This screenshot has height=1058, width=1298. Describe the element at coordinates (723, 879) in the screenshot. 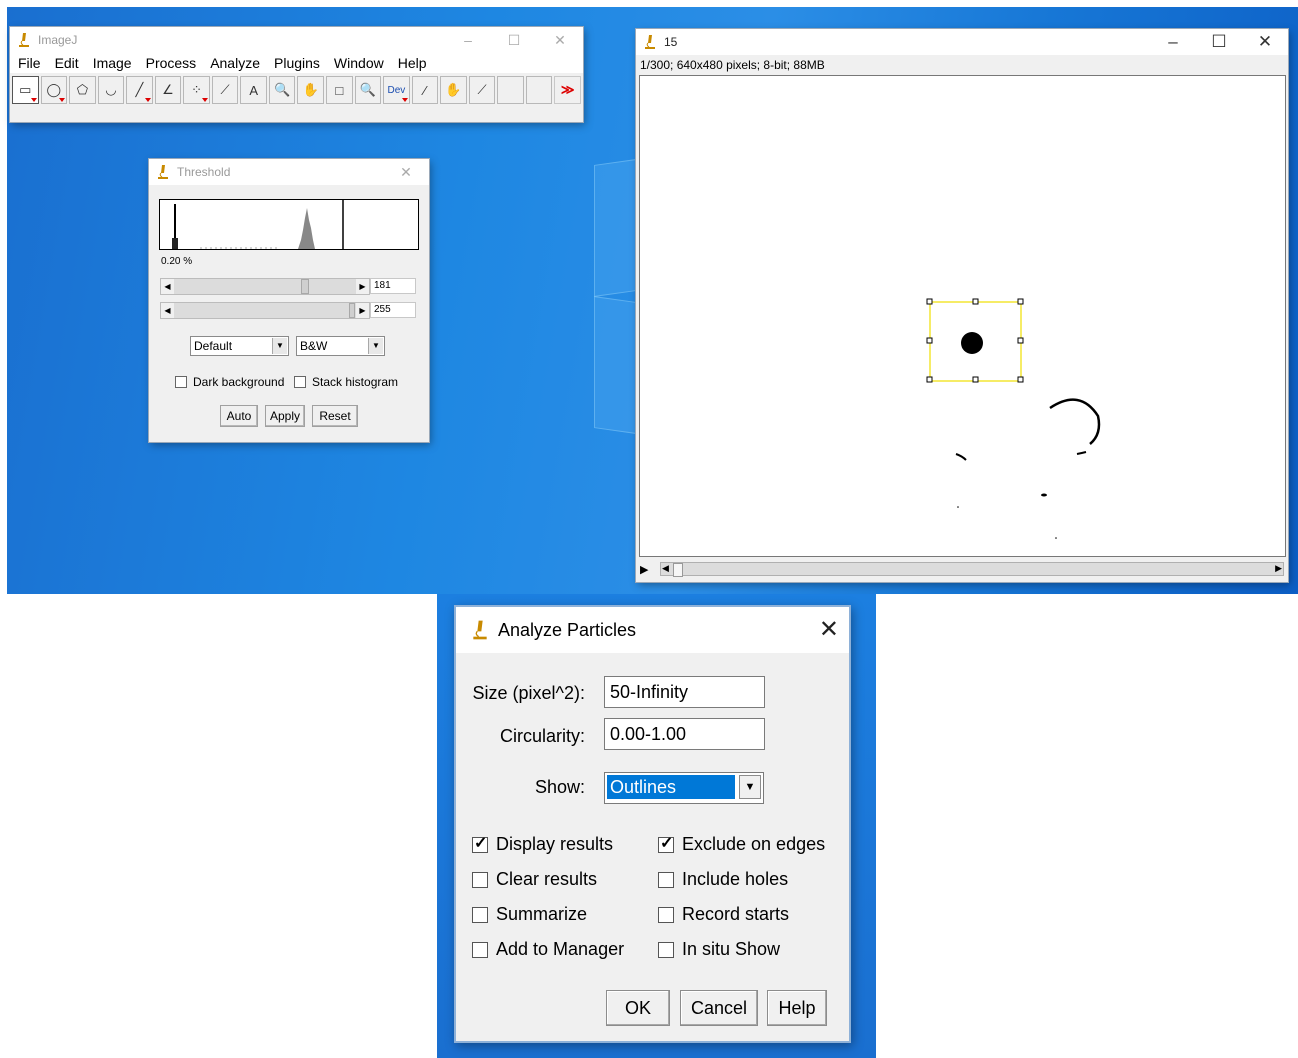

I see `include-holes-checkbox: Include holes` at that location.